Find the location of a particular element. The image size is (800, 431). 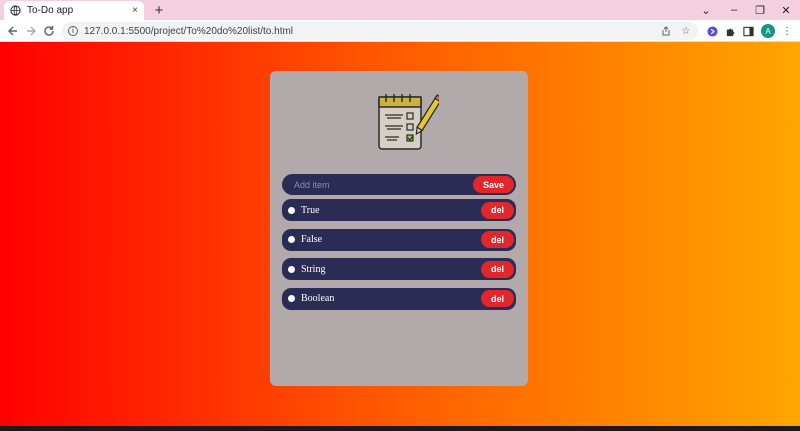

side-panel-icon is located at coordinates (748, 31).